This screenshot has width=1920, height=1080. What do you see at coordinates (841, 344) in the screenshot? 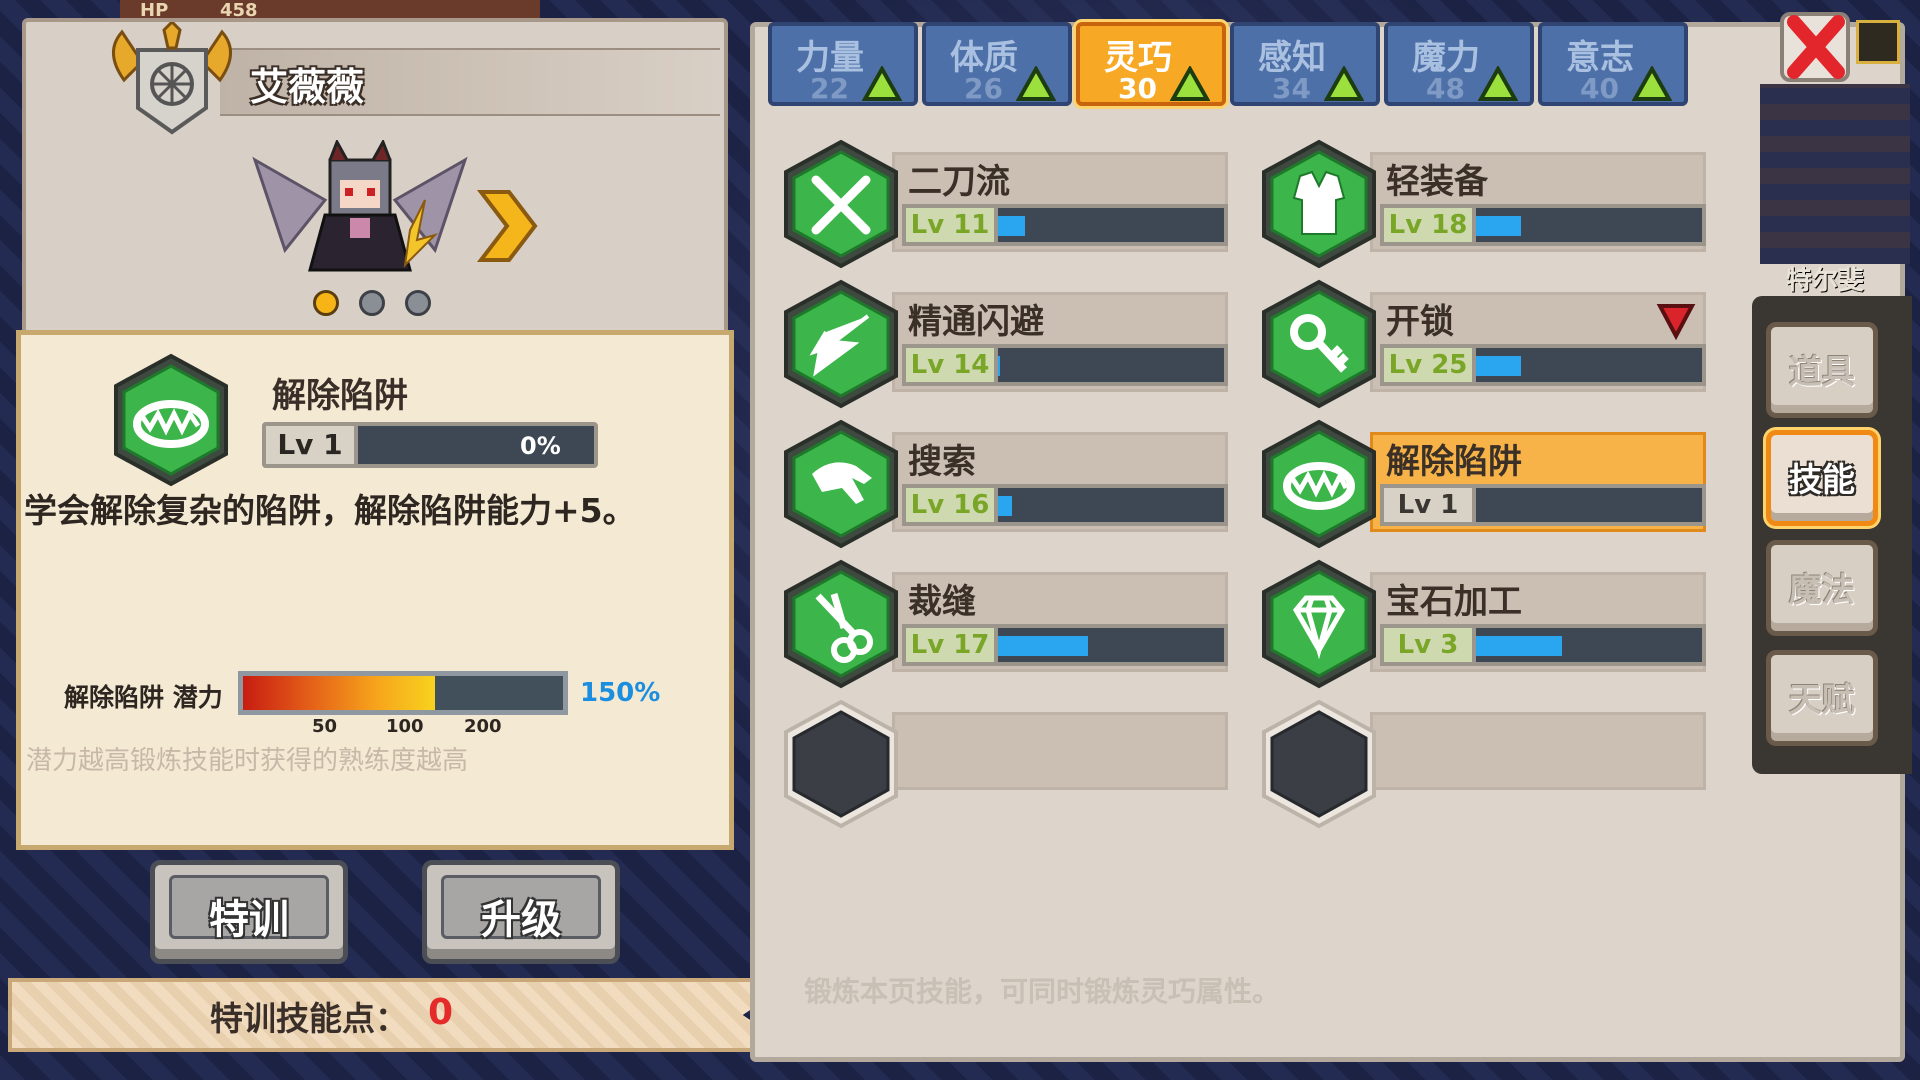
I see `dodge-arrow-icon` at bounding box center [841, 344].